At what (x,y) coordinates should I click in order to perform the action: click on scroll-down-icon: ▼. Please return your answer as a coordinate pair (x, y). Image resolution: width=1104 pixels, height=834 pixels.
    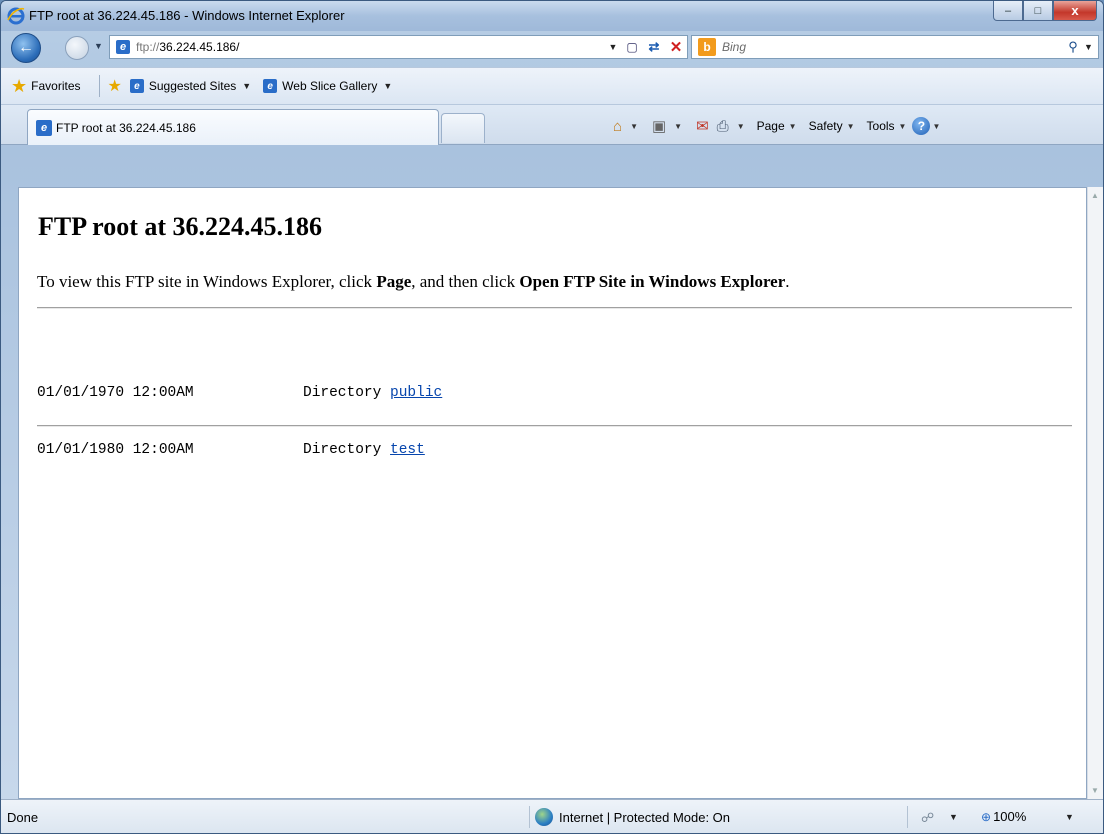
    Looking at the image, I should click on (1095, 790).